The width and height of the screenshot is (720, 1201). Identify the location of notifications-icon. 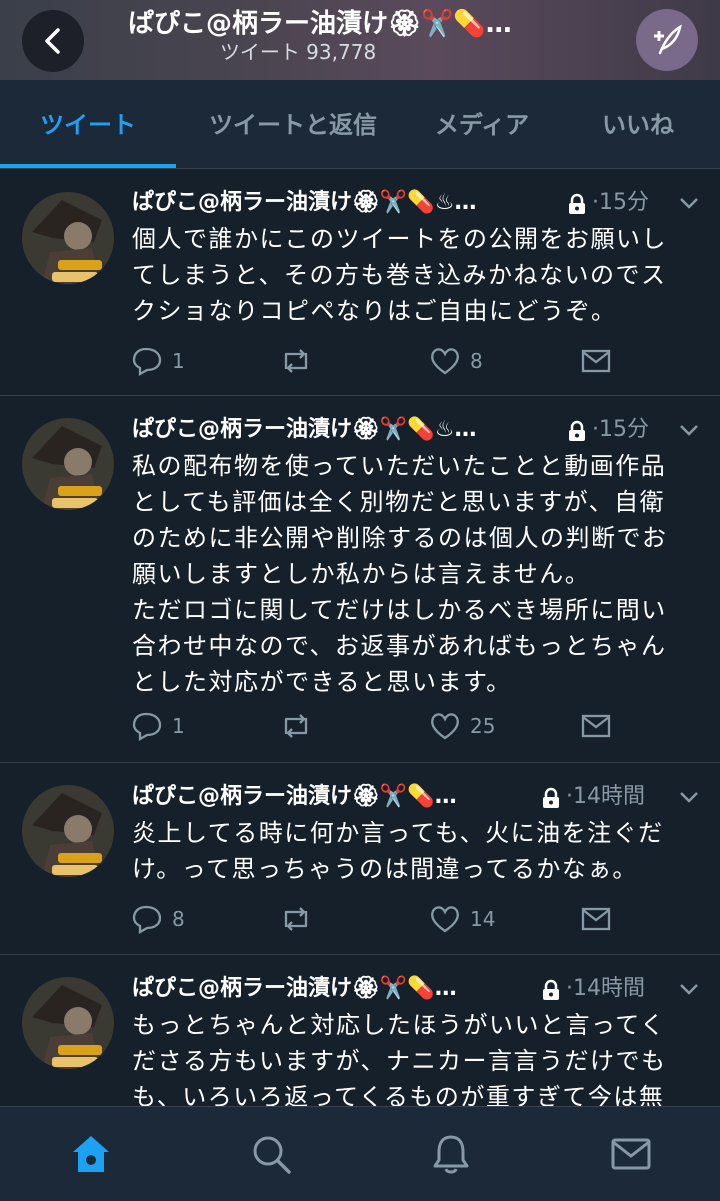
(451, 1154).